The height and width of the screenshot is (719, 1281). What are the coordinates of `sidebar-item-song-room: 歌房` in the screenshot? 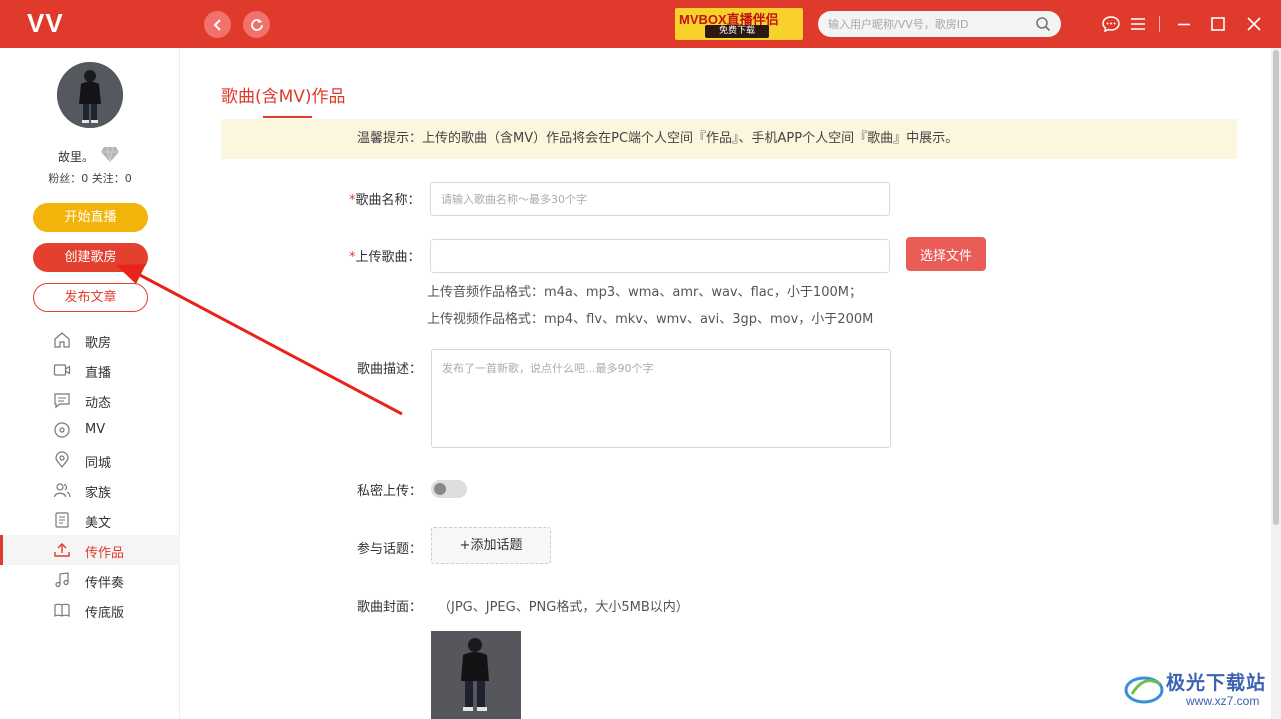 It's located at (90, 340).